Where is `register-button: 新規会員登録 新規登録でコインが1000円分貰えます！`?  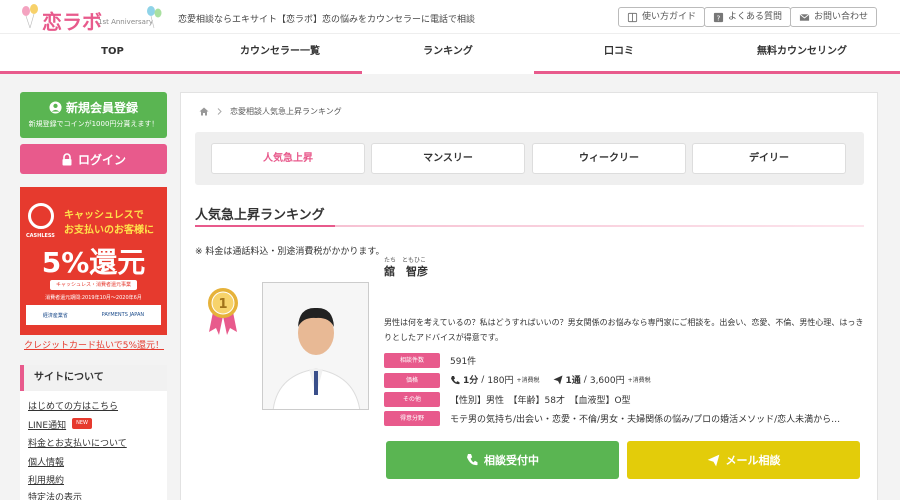 register-button: 新規会員登録 新規登録でコインが1000円分貰えます！ is located at coordinates (93, 115).